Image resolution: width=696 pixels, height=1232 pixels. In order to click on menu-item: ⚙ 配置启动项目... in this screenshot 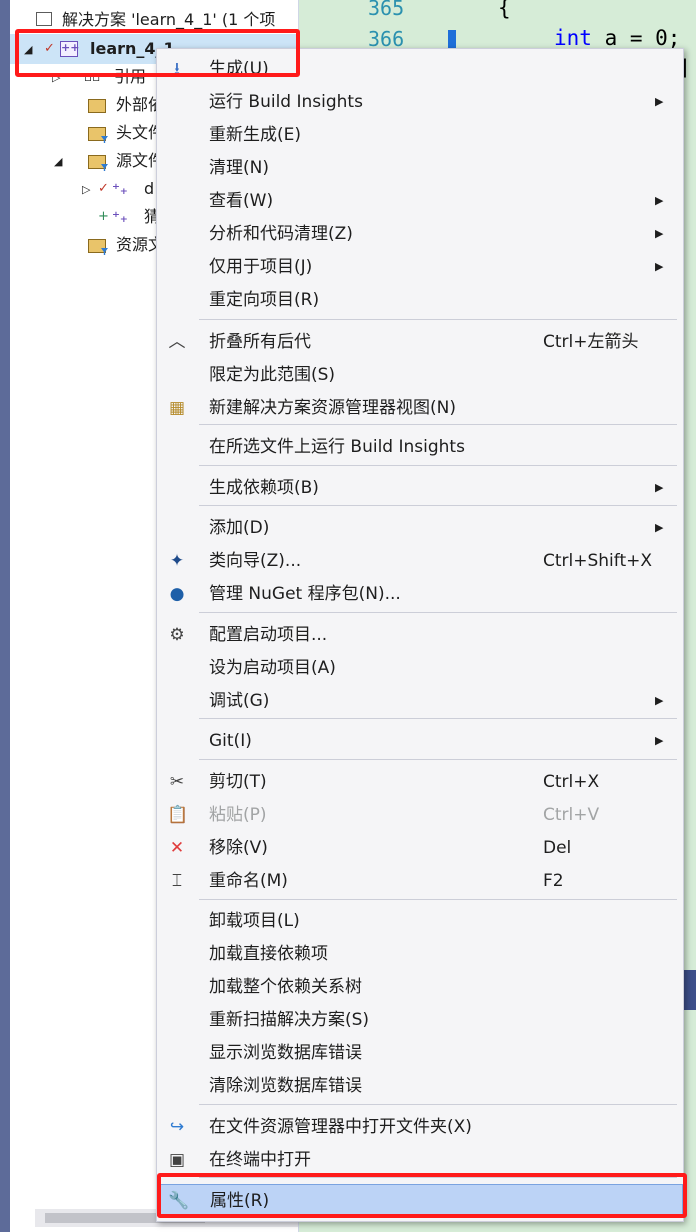, I will do `click(420, 635)`.